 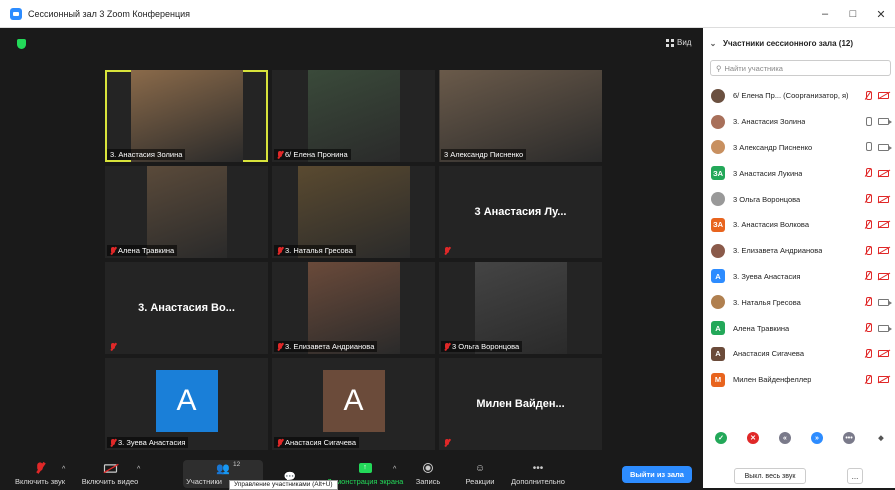 What do you see at coordinates (447, 14) in the screenshot?
I see `title-bar: Сессионный зал 3 Zoom Конференция – □ ✕` at bounding box center [447, 14].